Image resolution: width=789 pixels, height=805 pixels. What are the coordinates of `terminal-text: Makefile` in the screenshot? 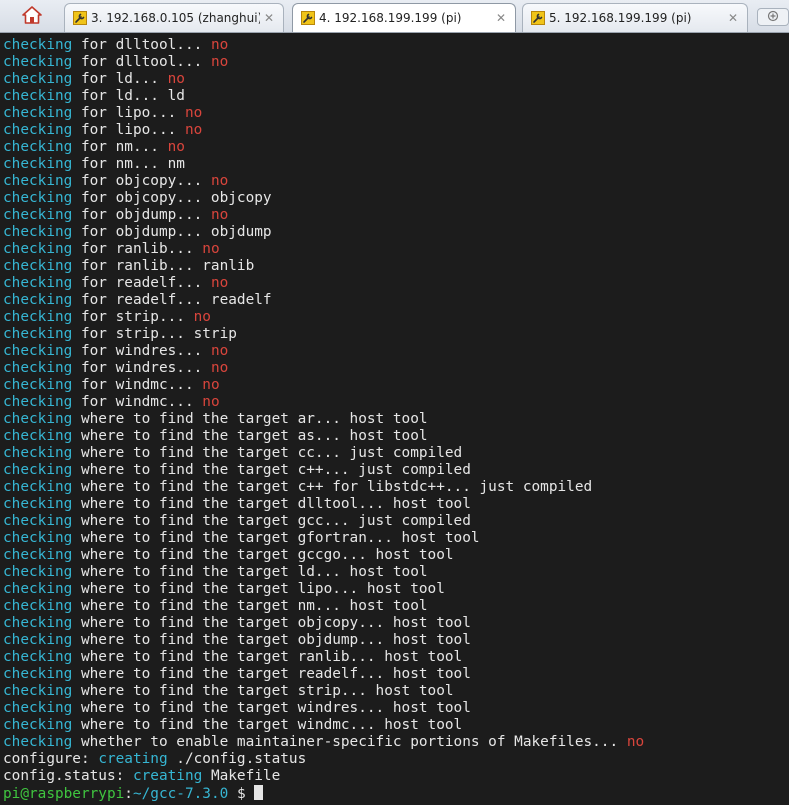 It's located at (241, 776).